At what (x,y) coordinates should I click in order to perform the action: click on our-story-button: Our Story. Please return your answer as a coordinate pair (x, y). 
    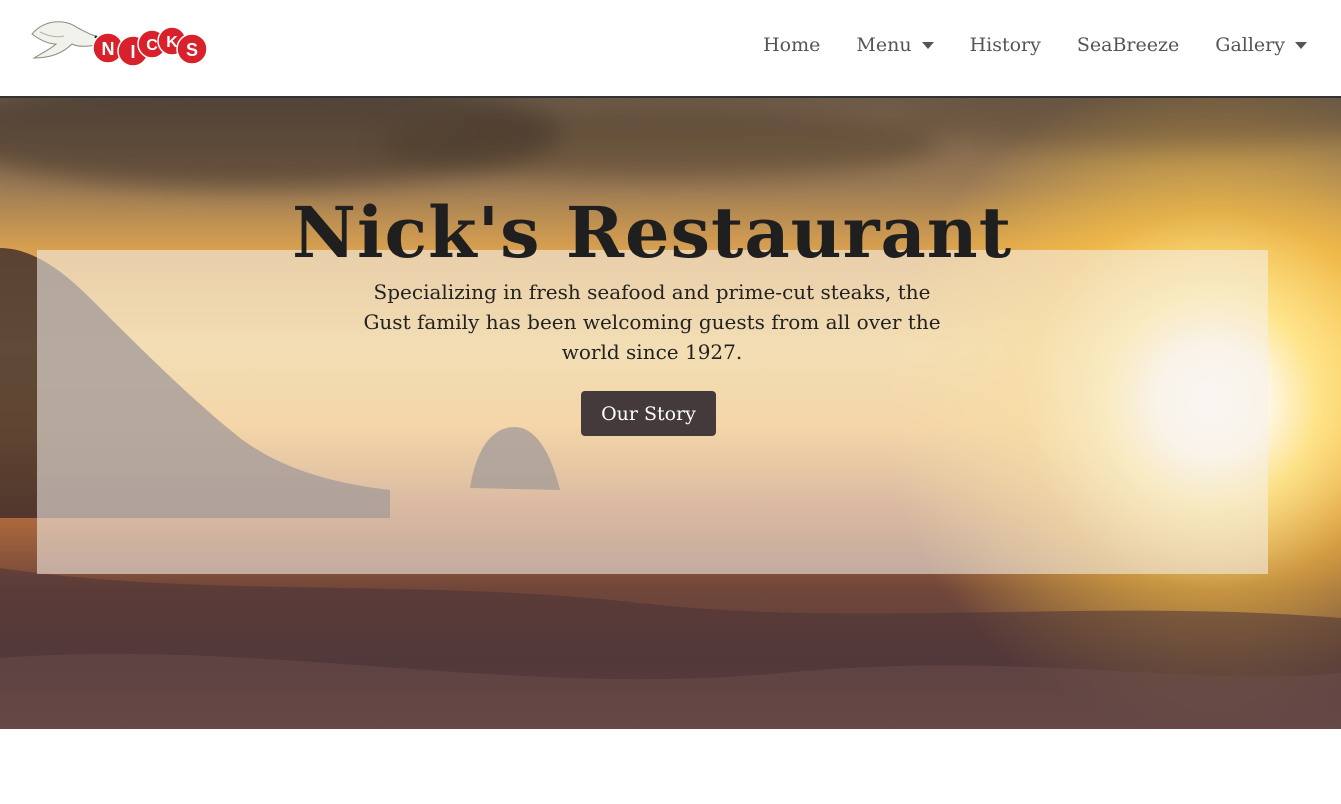
    Looking at the image, I should click on (648, 413).